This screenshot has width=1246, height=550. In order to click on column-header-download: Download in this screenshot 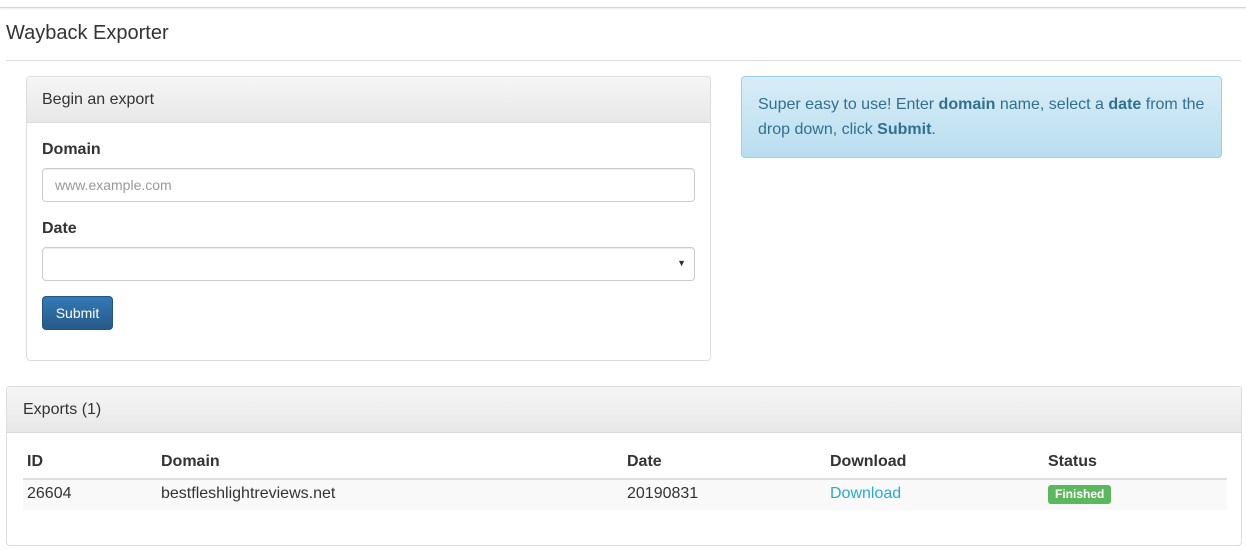, I will do `click(935, 464)`.